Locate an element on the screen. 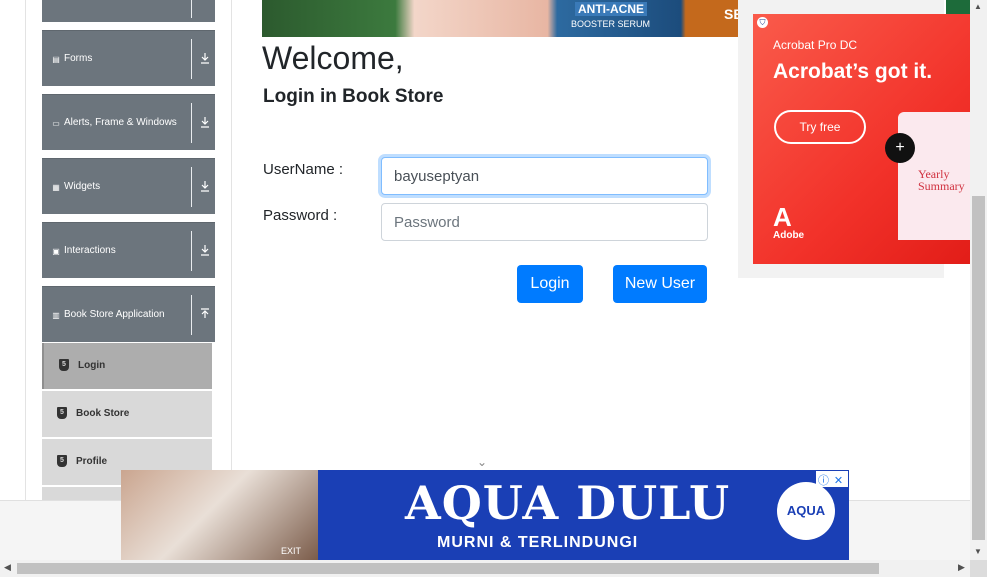  password-input is located at coordinates (544, 222).